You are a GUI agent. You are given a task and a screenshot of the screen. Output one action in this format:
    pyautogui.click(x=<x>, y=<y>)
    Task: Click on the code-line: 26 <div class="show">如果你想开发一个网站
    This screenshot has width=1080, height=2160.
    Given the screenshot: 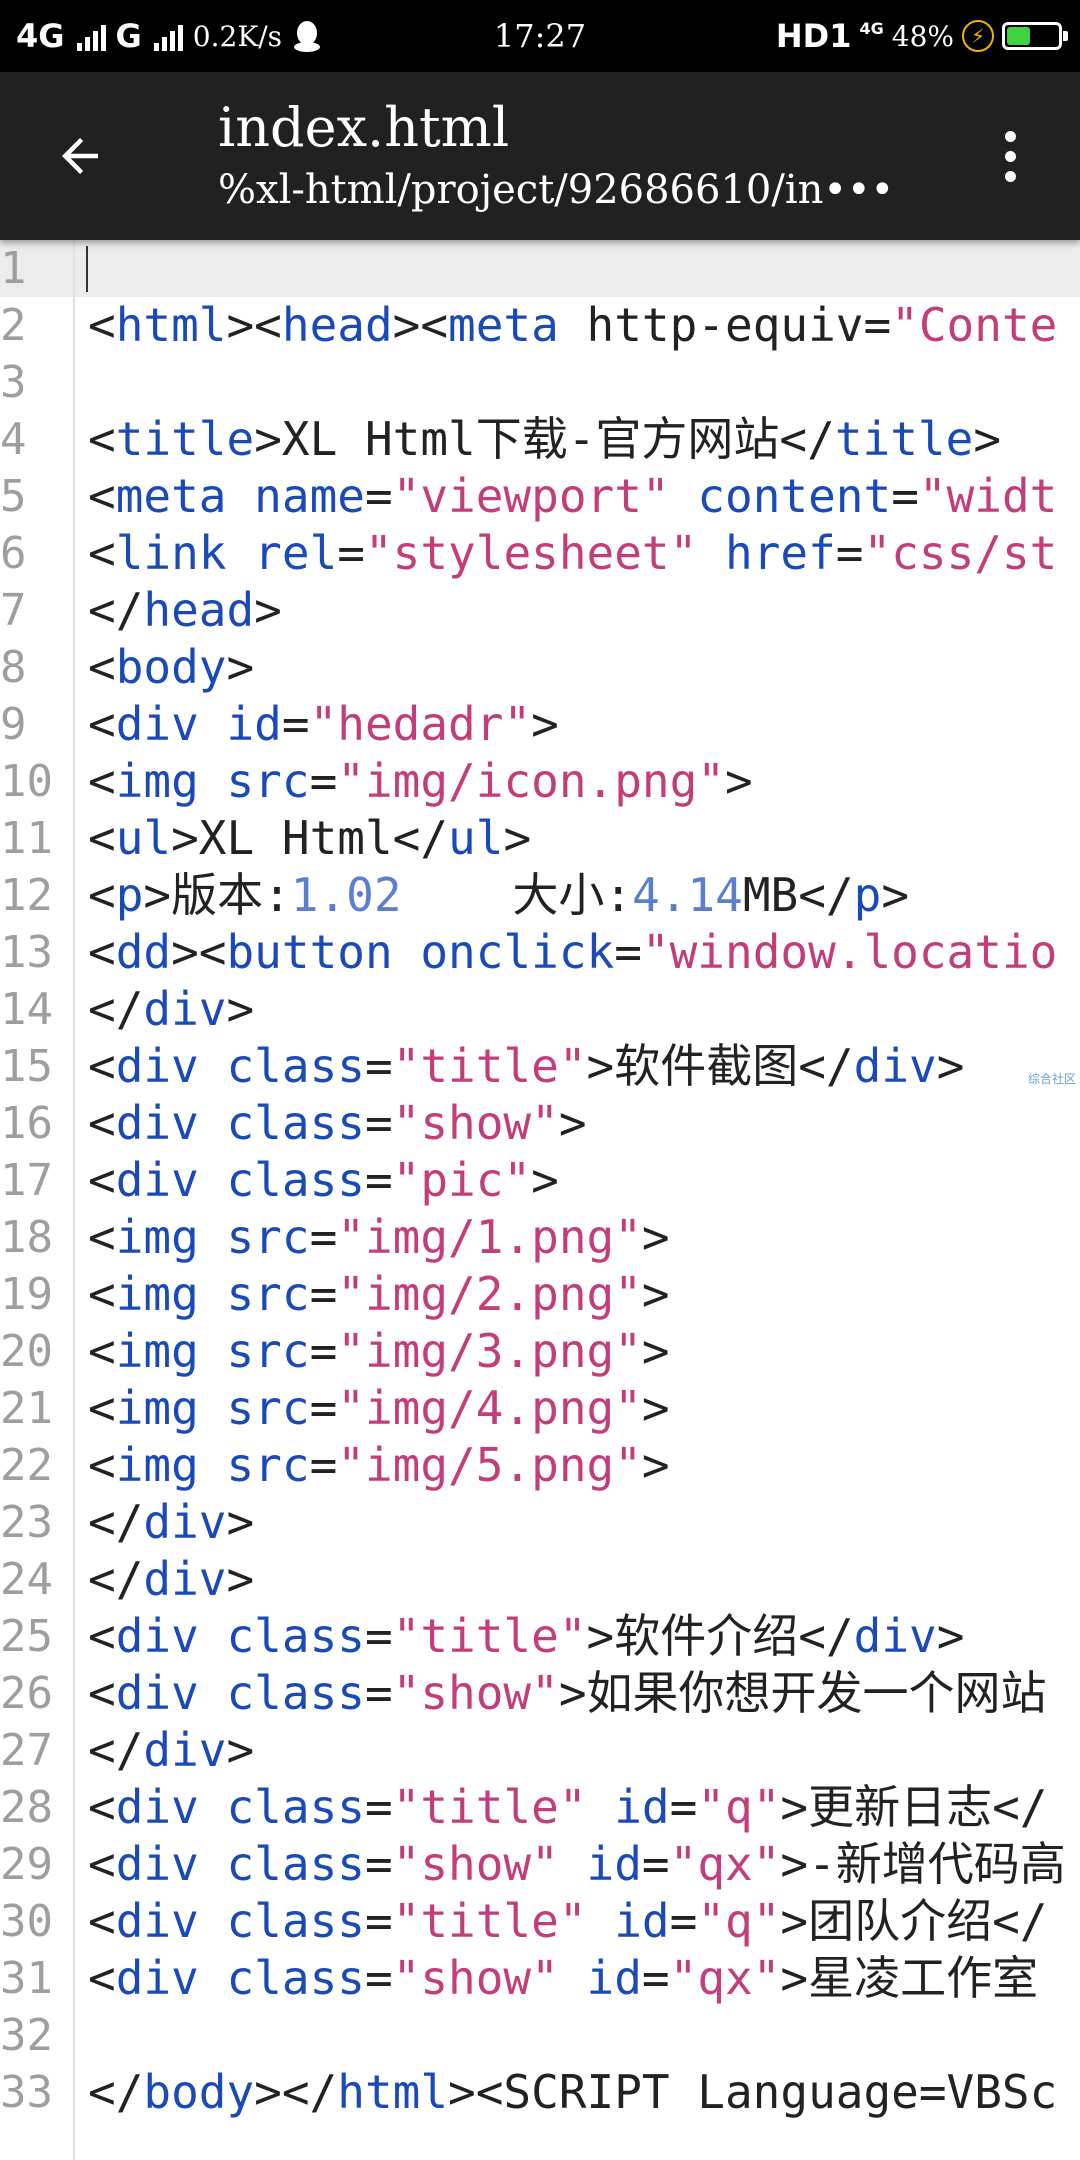 What is the action you would take?
    pyautogui.click(x=540, y=1693)
    